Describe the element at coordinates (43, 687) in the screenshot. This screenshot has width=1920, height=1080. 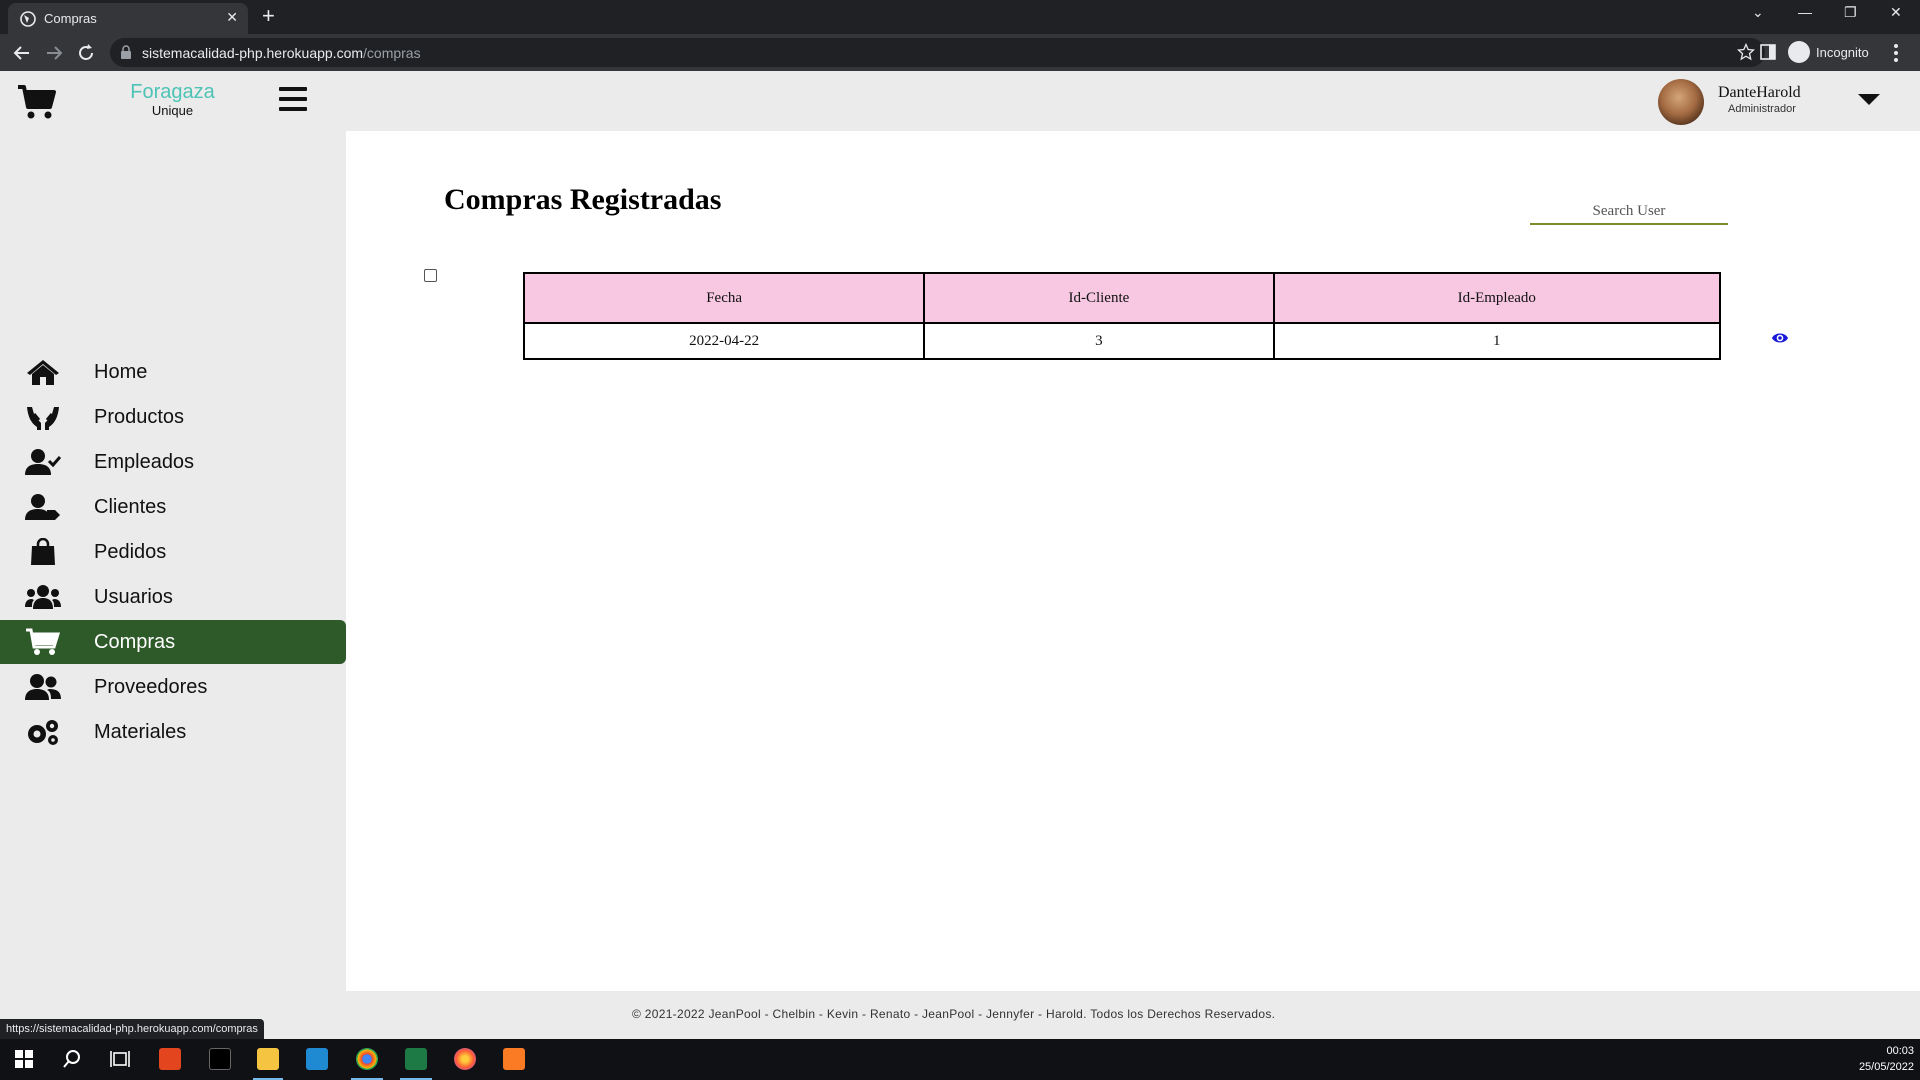
I see `user-friends-icon` at that location.